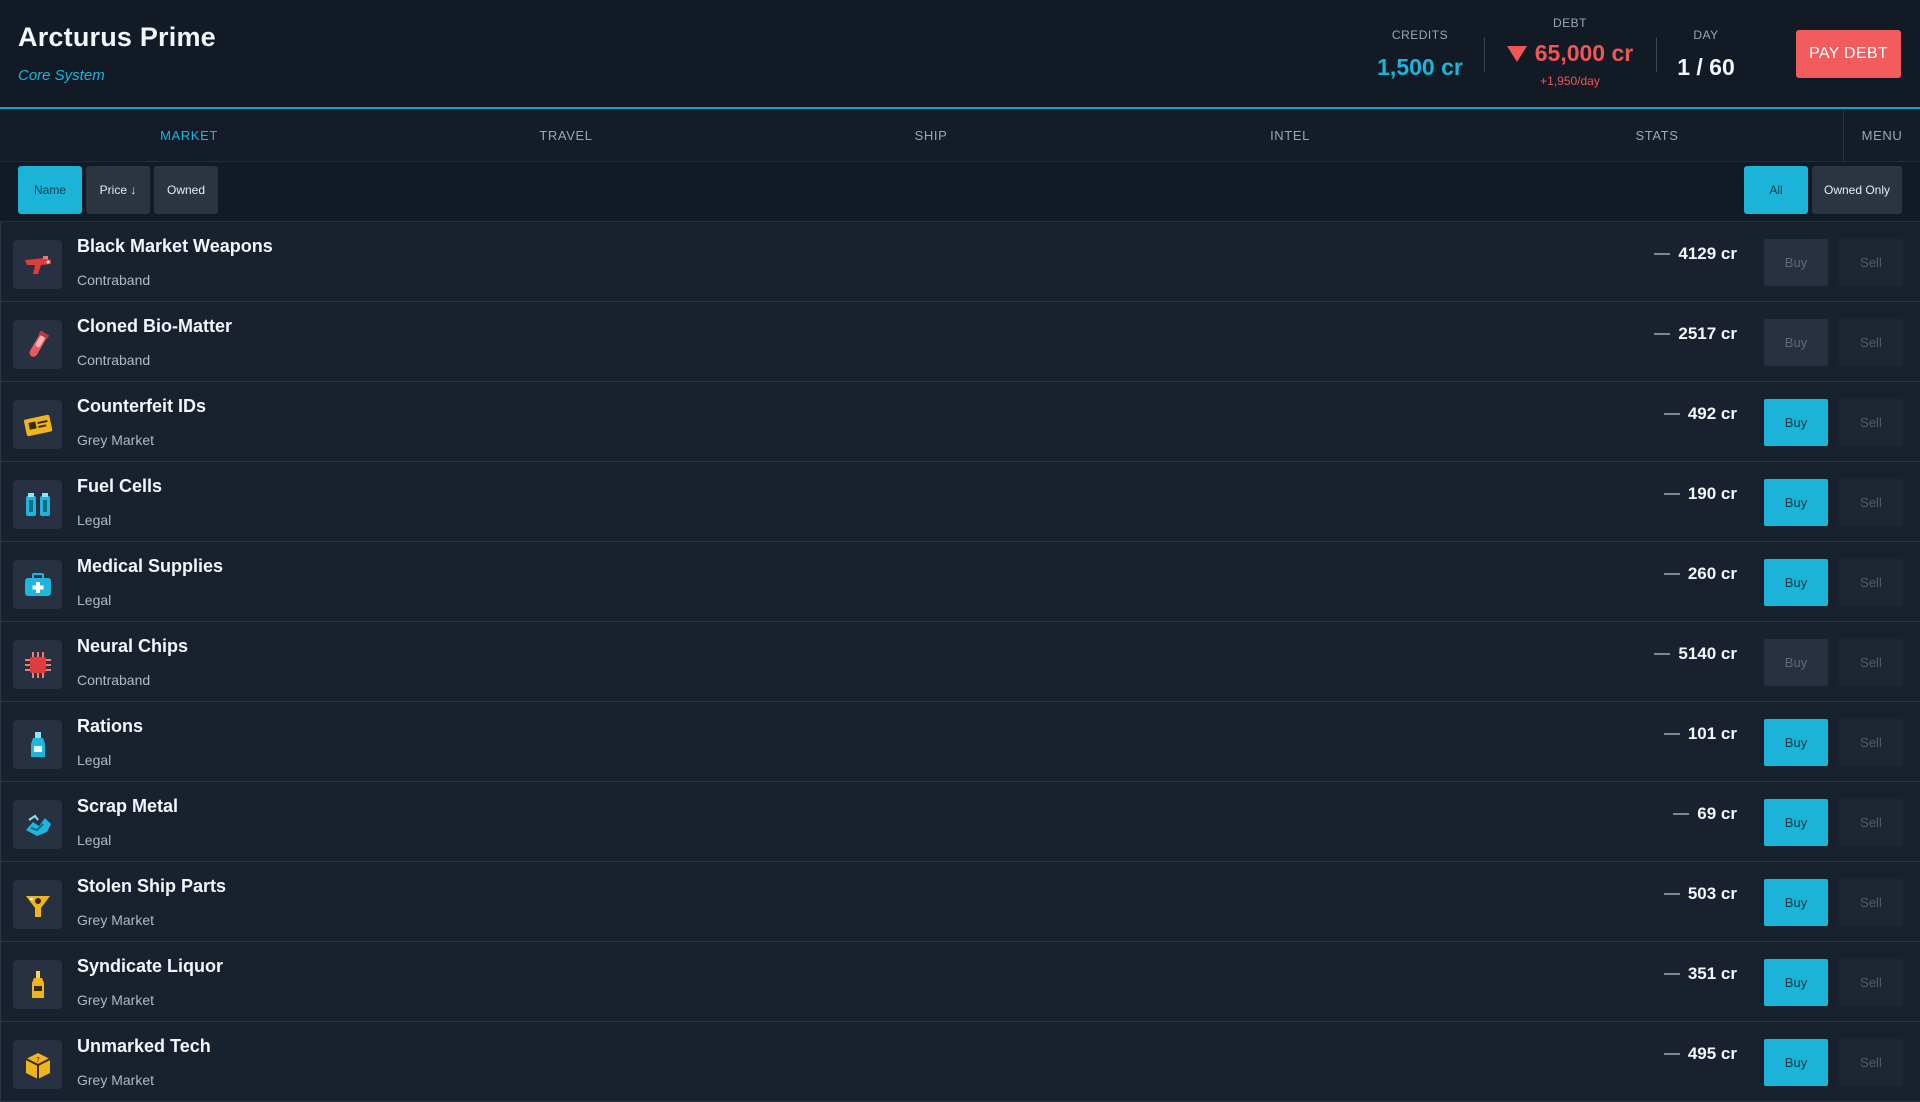  Describe the element at coordinates (189, 135) in the screenshot. I see `tab-market: MARKET` at that location.